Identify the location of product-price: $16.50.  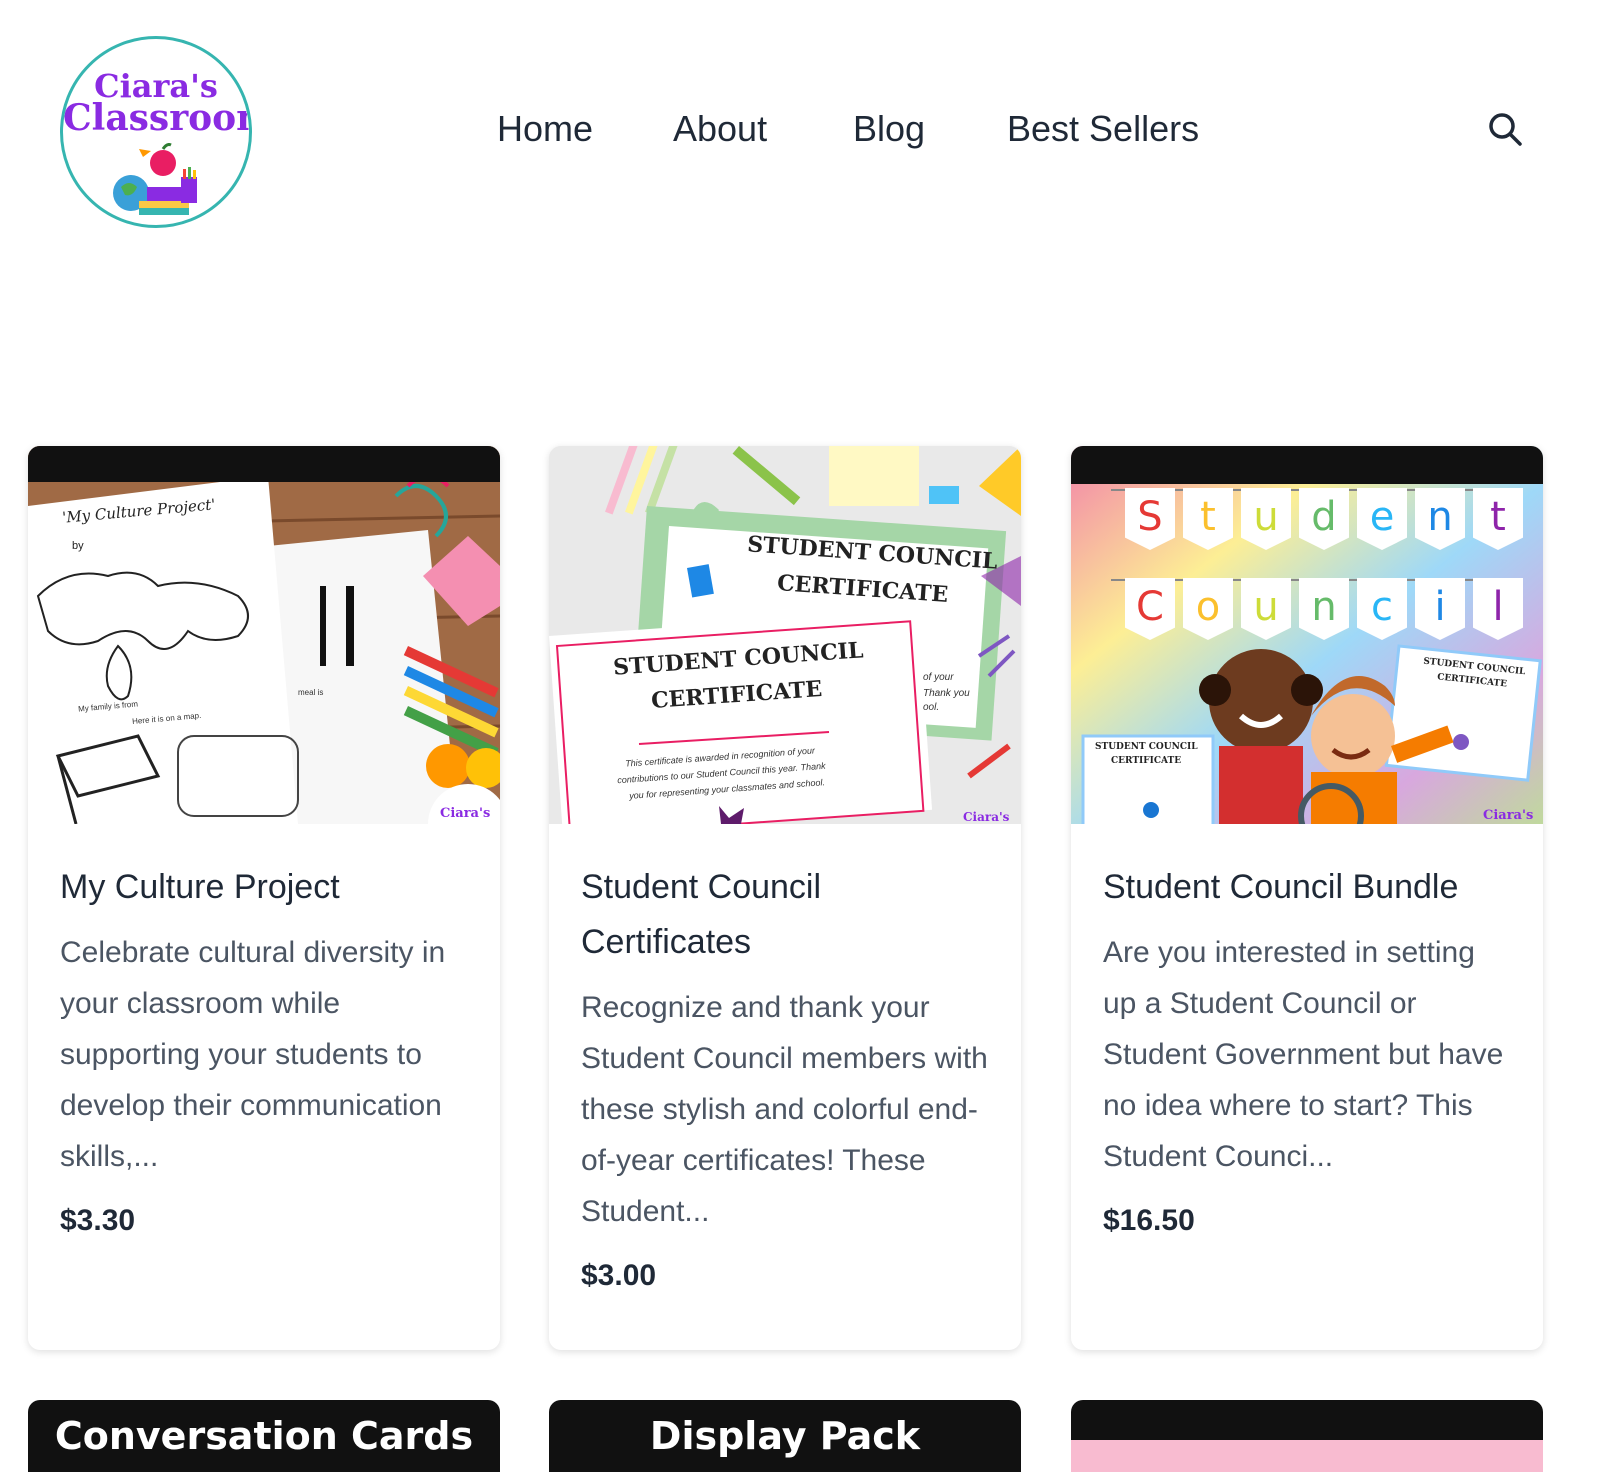
(1149, 1220).